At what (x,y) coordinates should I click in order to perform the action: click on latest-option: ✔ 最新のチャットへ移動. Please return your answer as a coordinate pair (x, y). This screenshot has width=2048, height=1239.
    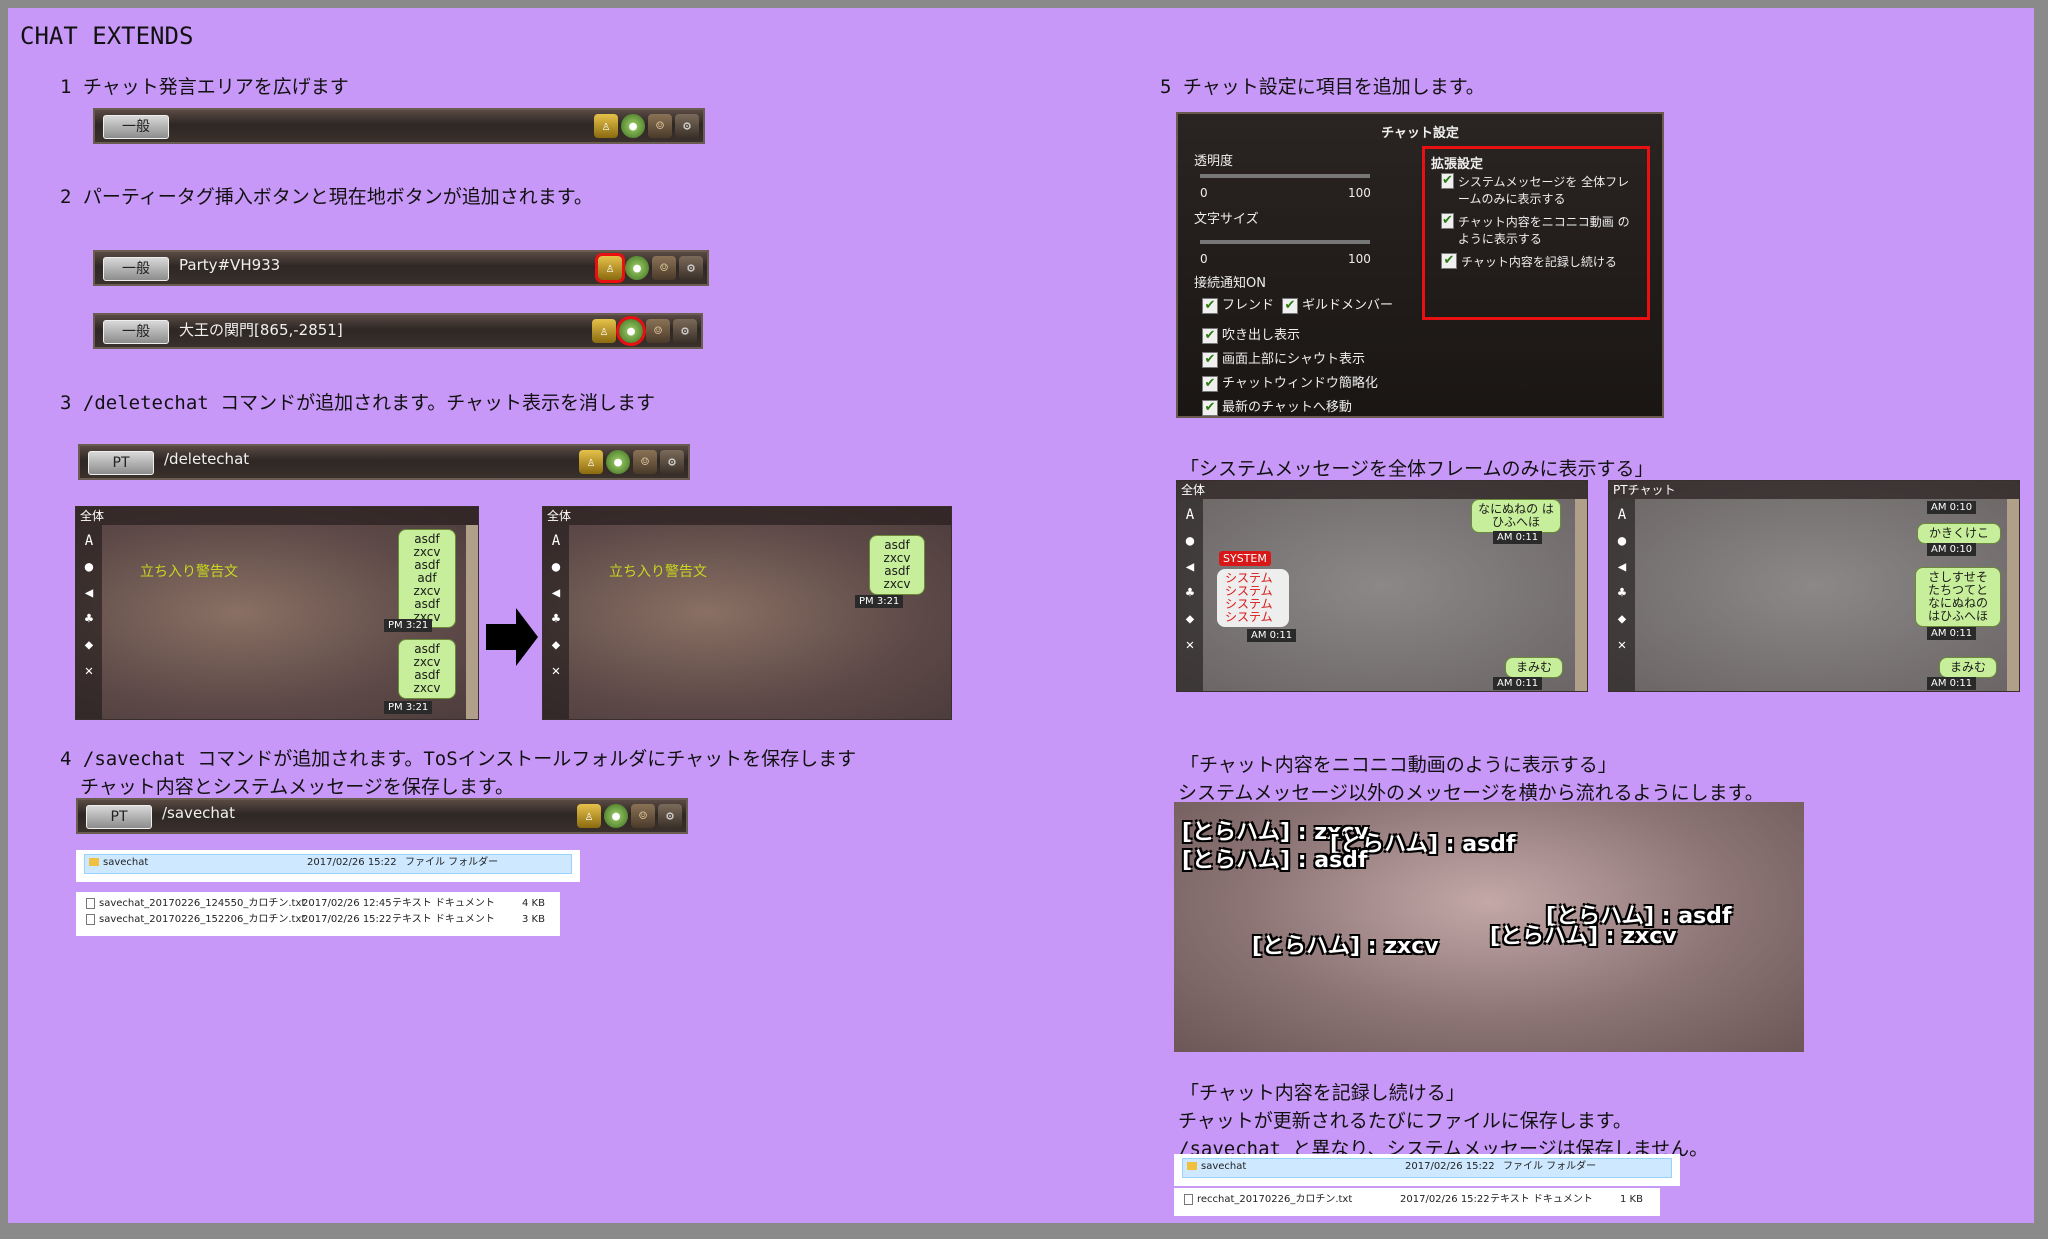
    Looking at the image, I should click on (1277, 406).